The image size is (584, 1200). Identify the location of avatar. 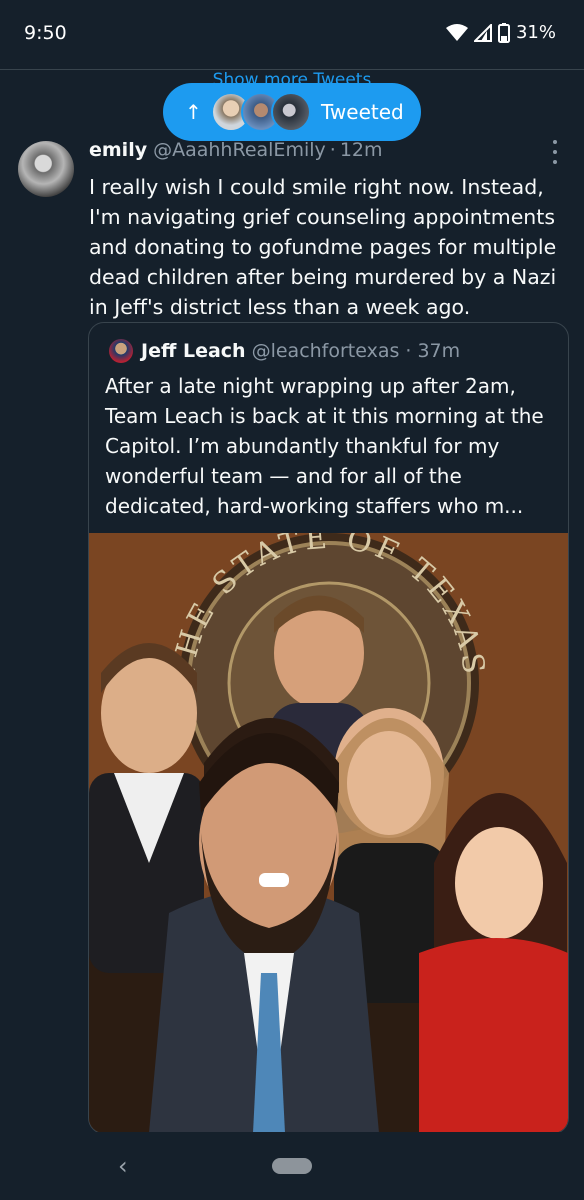
(291, 112).